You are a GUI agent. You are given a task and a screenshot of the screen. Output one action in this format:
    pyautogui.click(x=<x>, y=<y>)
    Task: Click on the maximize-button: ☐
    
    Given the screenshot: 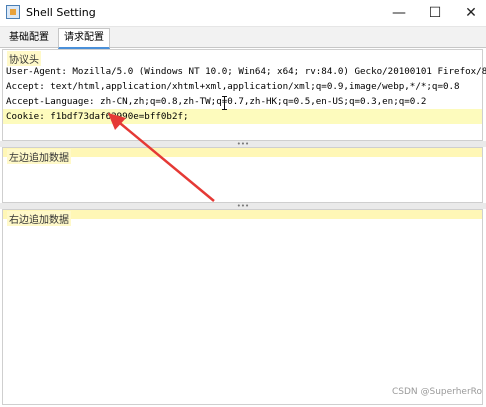 What is the action you would take?
    pyautogui.click(x=435, y=13)
    